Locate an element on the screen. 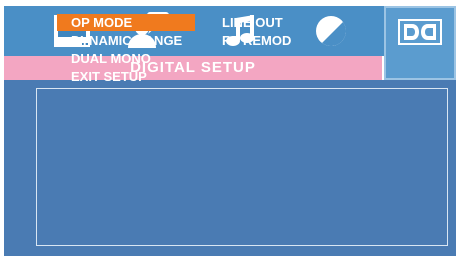 The image size is (458, 261). tab-digital-setup is located at coordinates (420, 43).